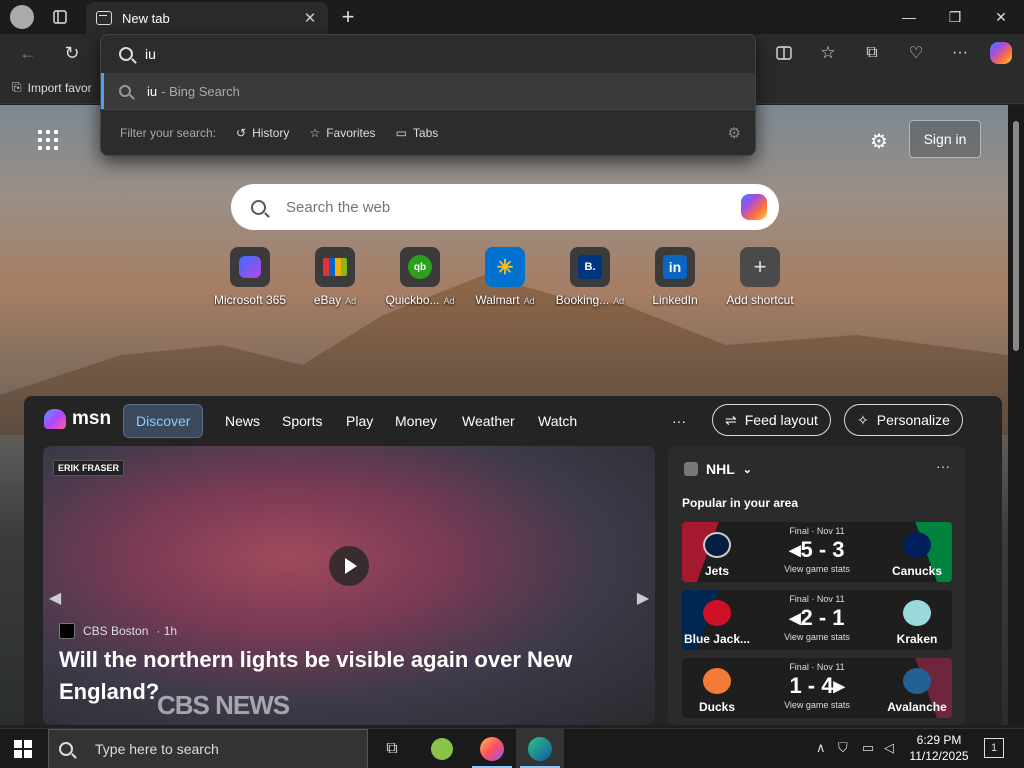  I want to click on nav-discover: Discover, so click(163, 421).